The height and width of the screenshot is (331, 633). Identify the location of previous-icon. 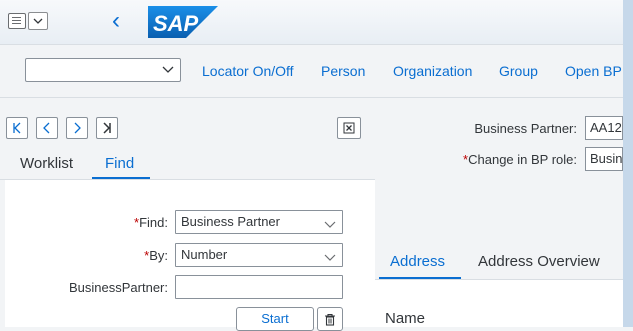
(46, 128).